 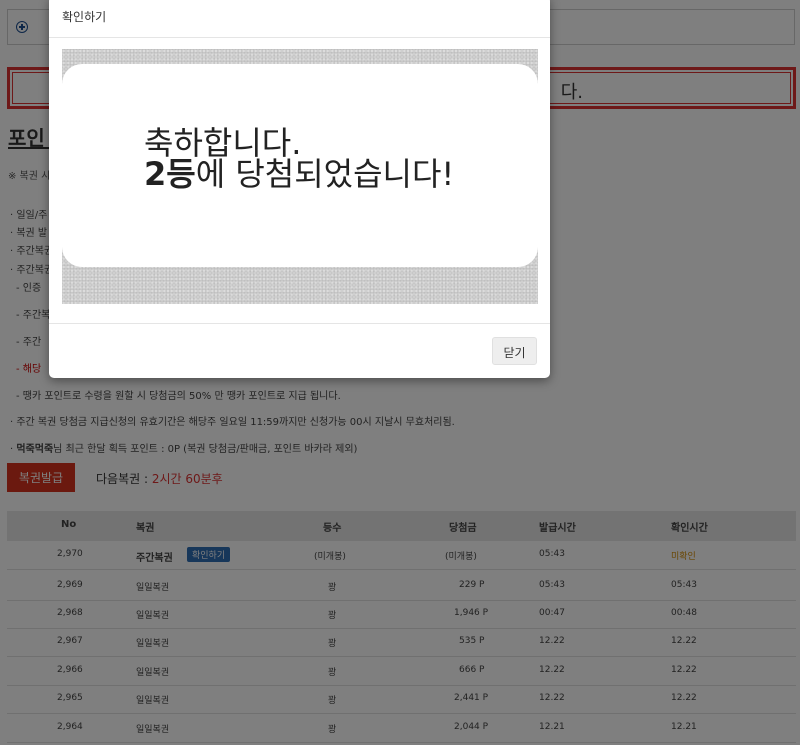 I want to click on modal-title: 확인하기, so click(x=84, y=17).